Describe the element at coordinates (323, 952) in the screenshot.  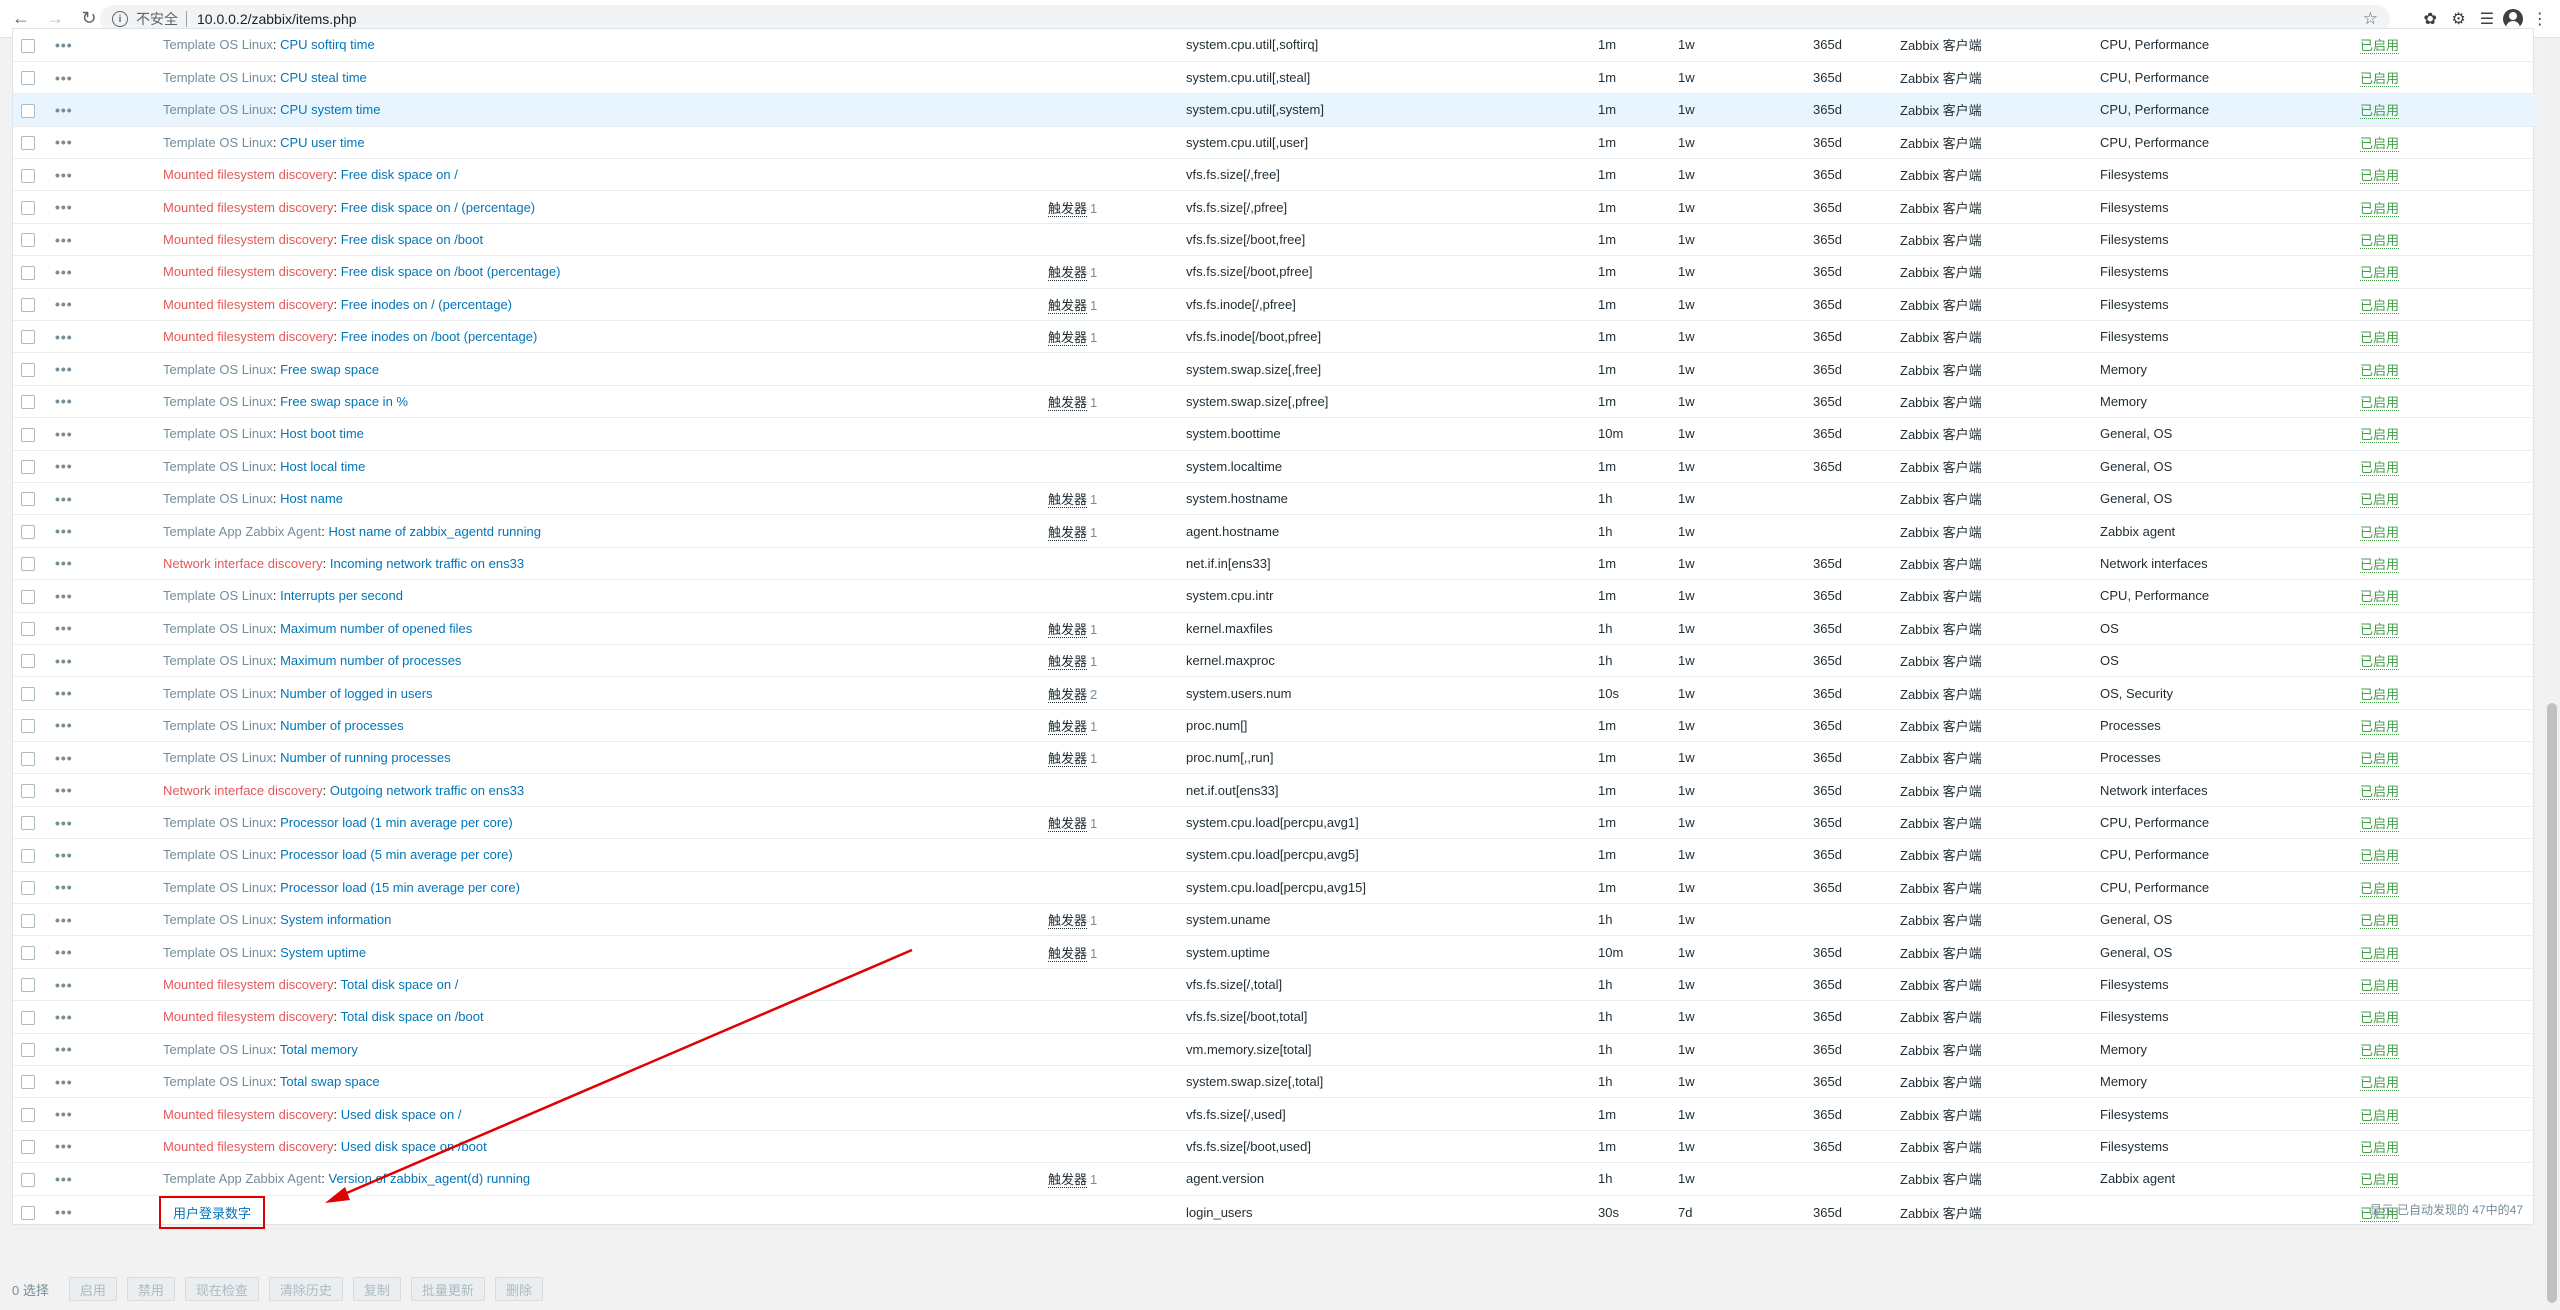
I see `item-name-link: System uptime` at that location.